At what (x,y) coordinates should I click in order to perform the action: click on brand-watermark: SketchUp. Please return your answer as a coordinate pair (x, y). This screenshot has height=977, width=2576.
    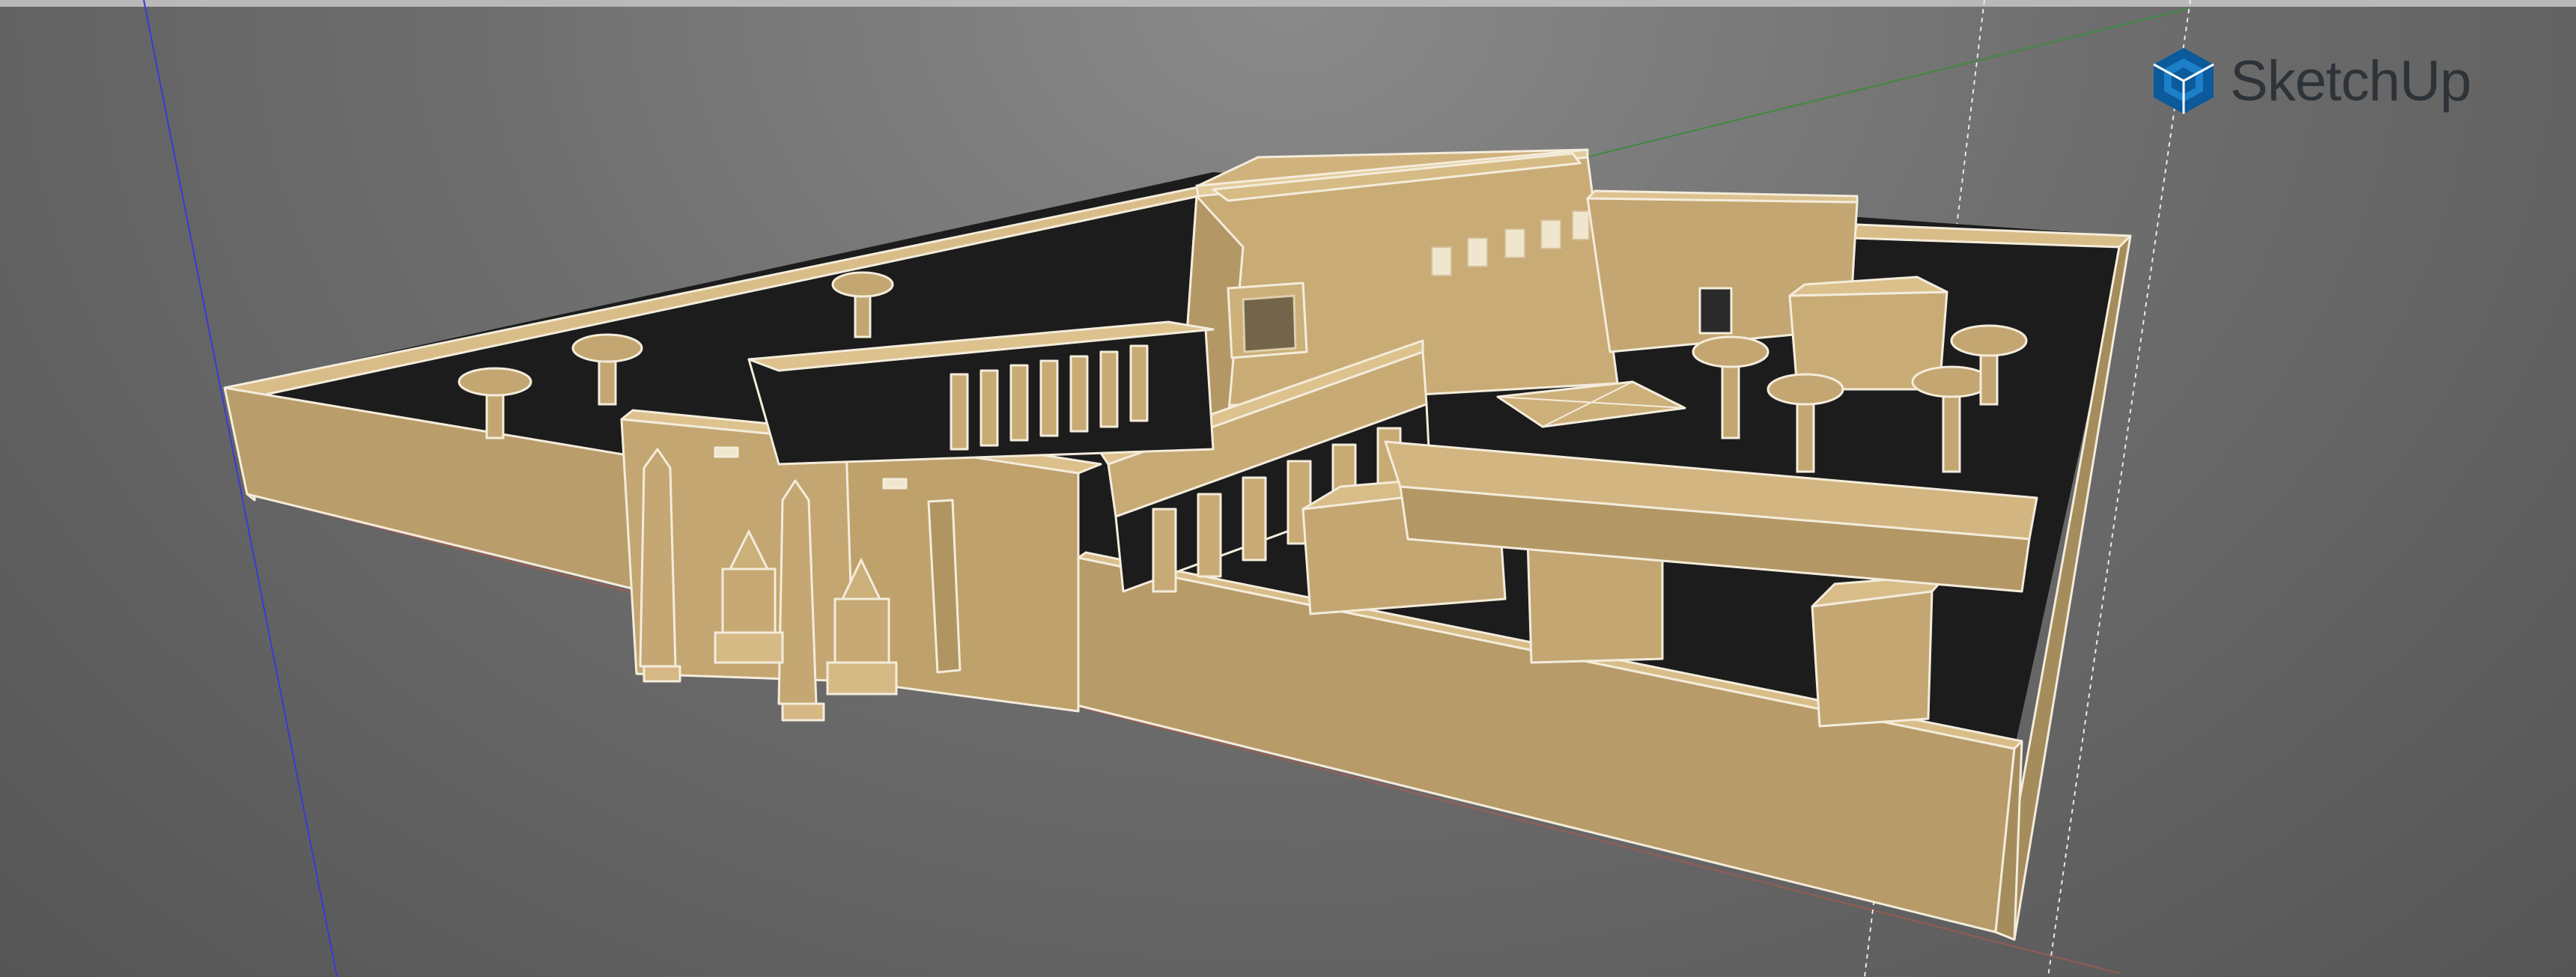
    Looking at the image, I should click on (2311, 81).